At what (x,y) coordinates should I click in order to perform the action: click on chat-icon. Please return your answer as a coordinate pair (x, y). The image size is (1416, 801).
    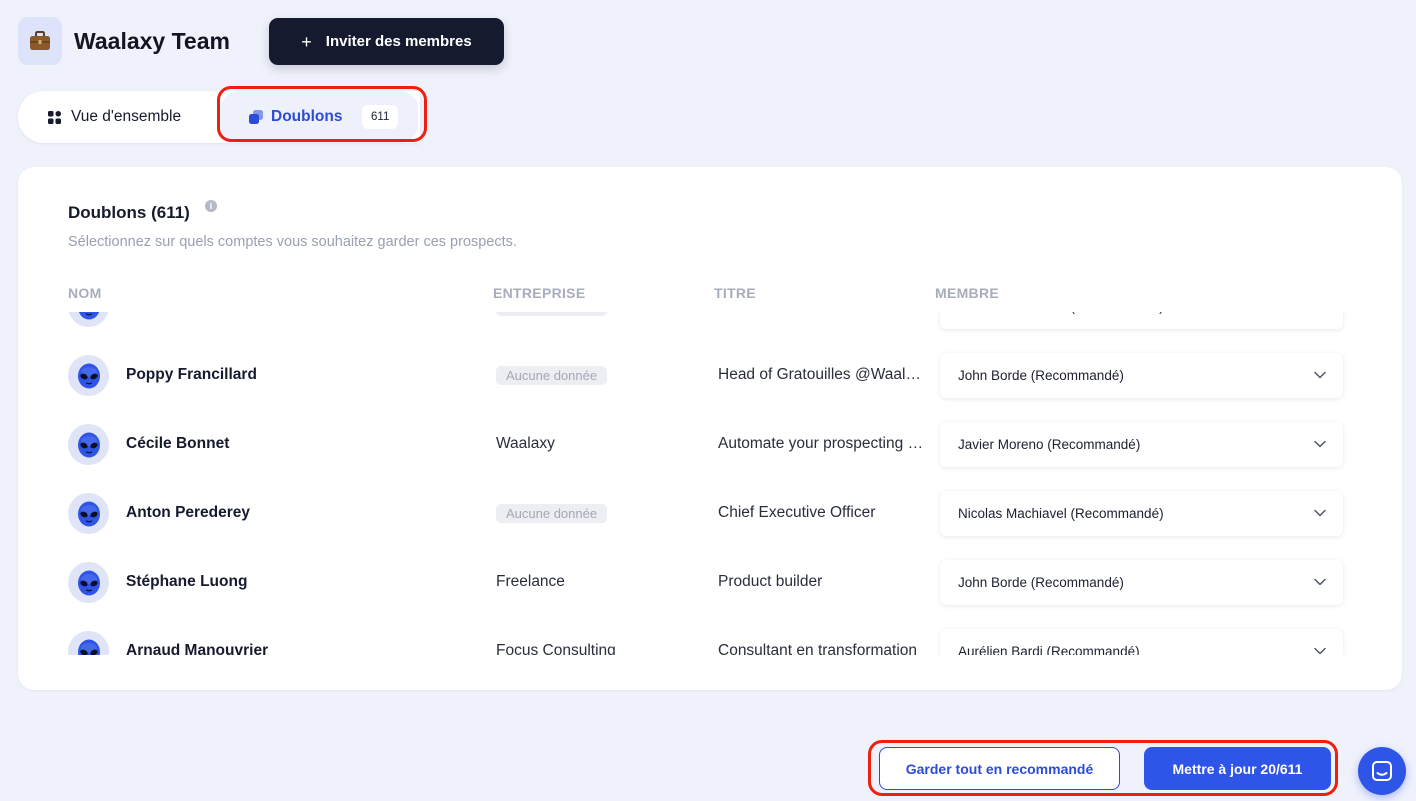
    Looking at the image, I should click on (1382, 771).